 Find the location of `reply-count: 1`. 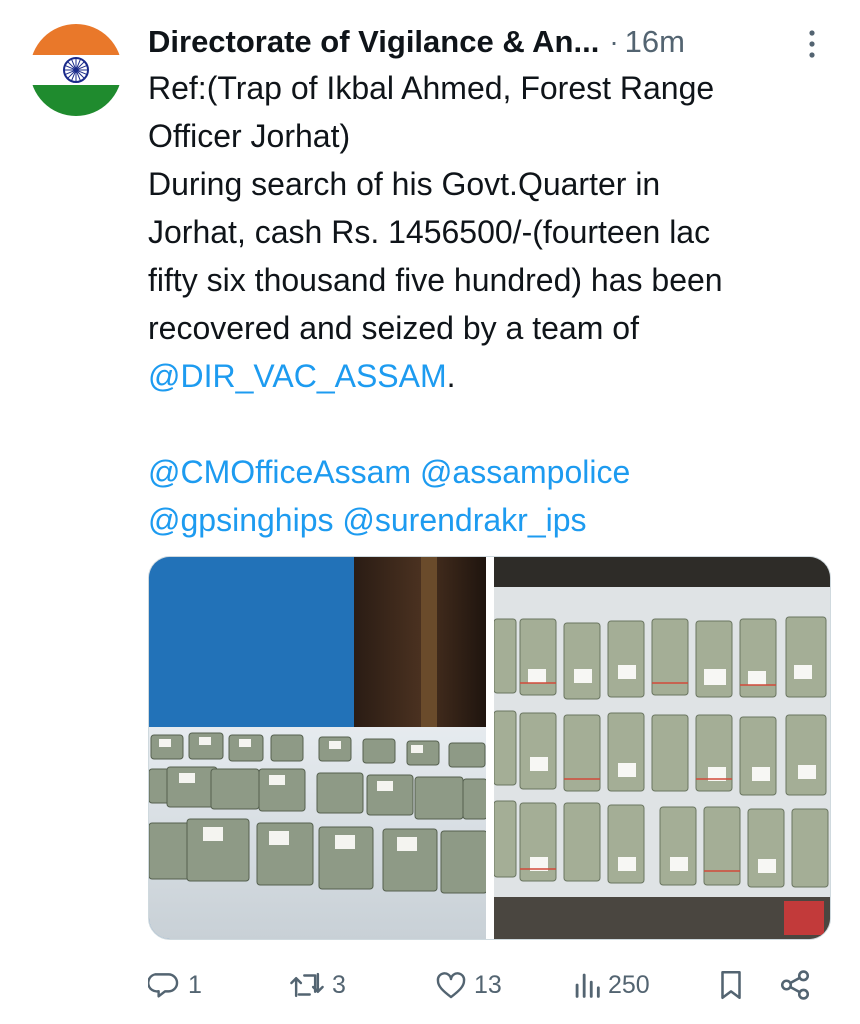

reply-count: 1 is located at coordinates (195, 984).